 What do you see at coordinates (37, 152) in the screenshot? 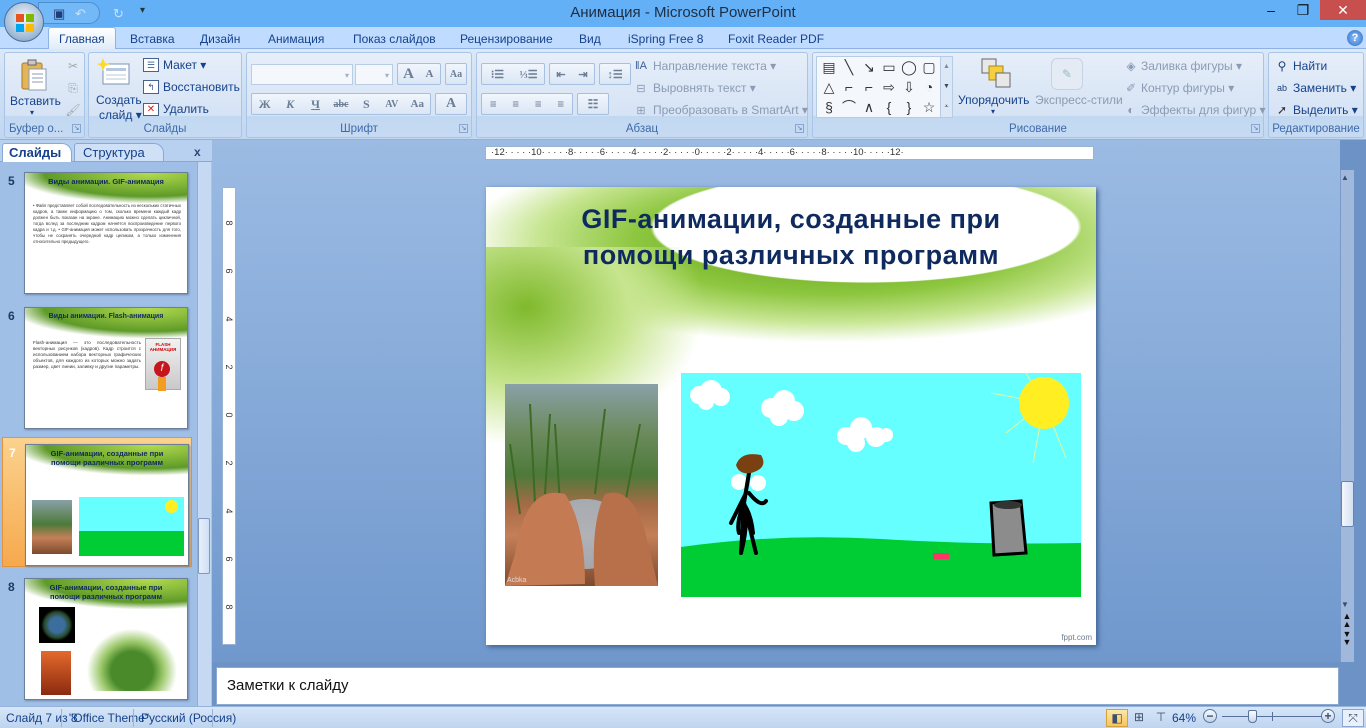
I see `tab-slides: Слайды` at bounding box center [37, 152].